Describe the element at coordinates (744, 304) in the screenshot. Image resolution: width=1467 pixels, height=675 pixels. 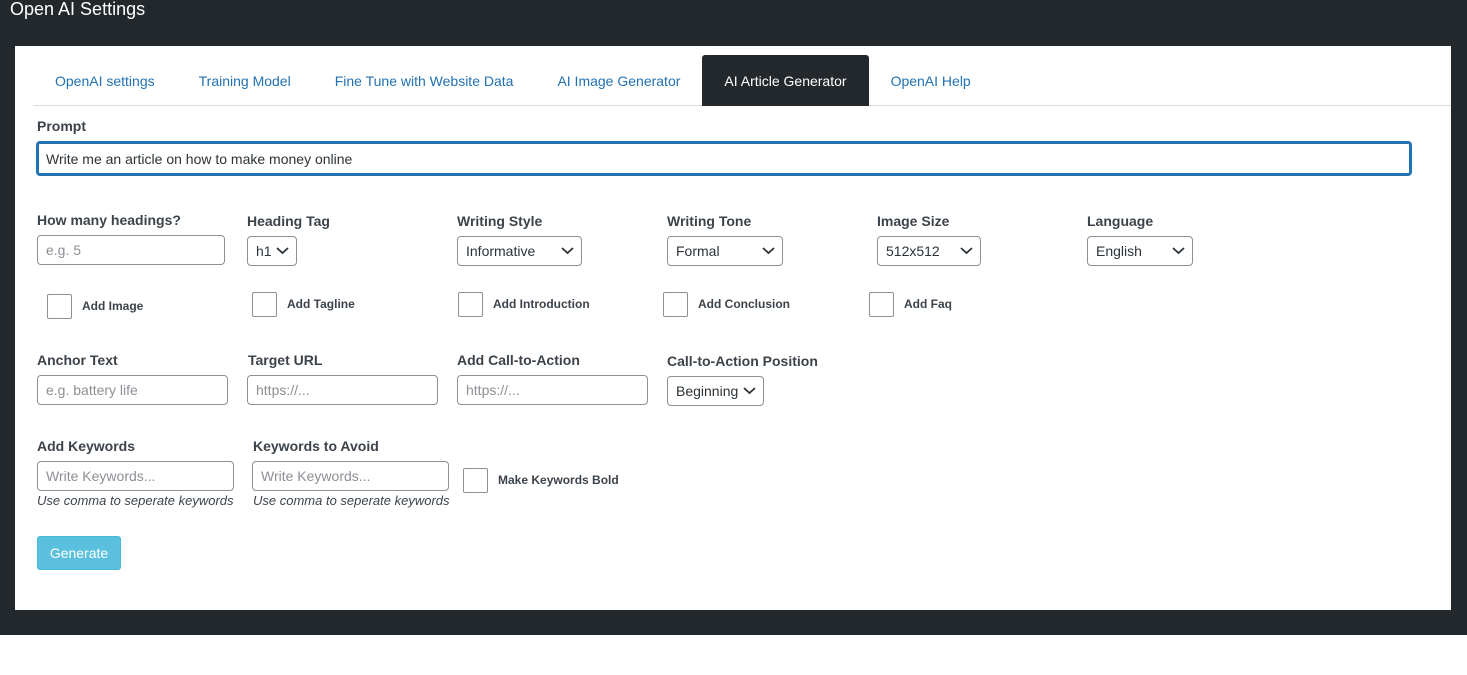
I see `add-conclusion-label: Add Conclusion` at that location.